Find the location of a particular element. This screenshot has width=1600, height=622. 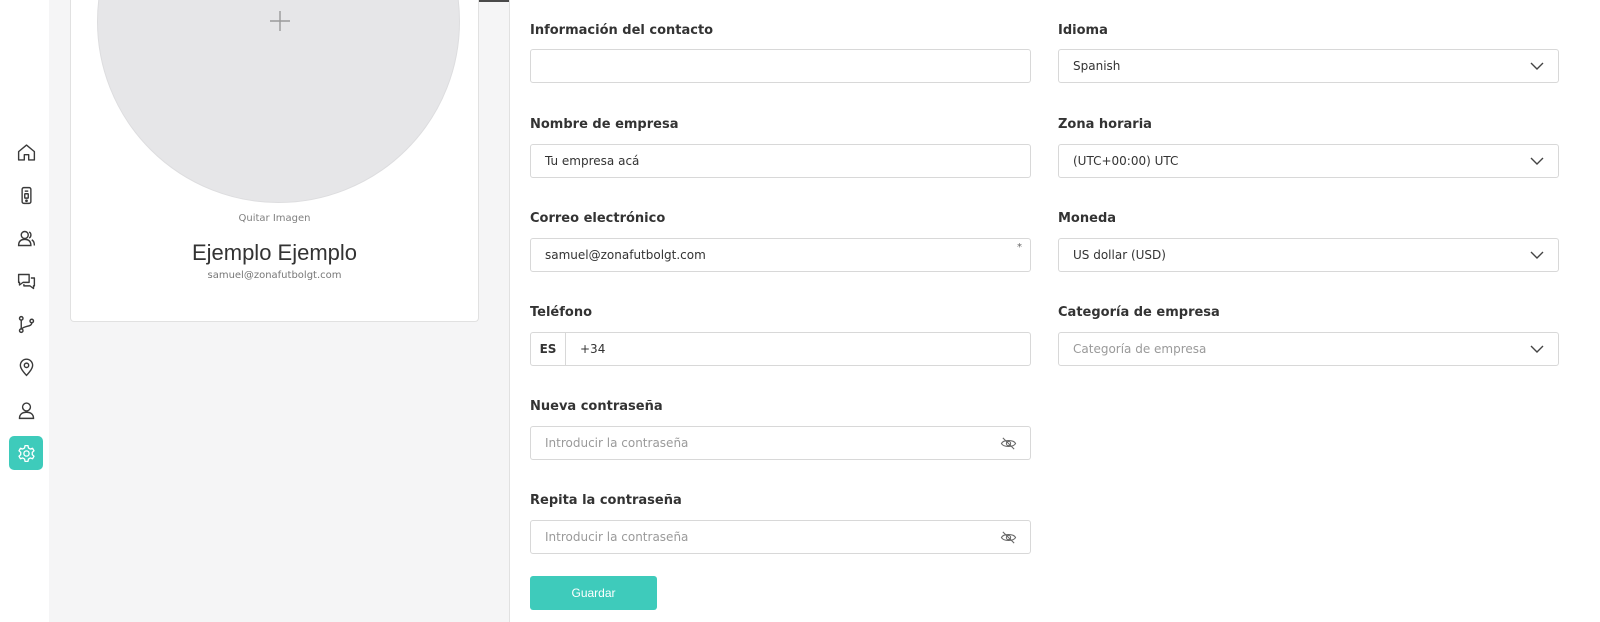

sidebar-item-home is located at coordinates (26, 152).